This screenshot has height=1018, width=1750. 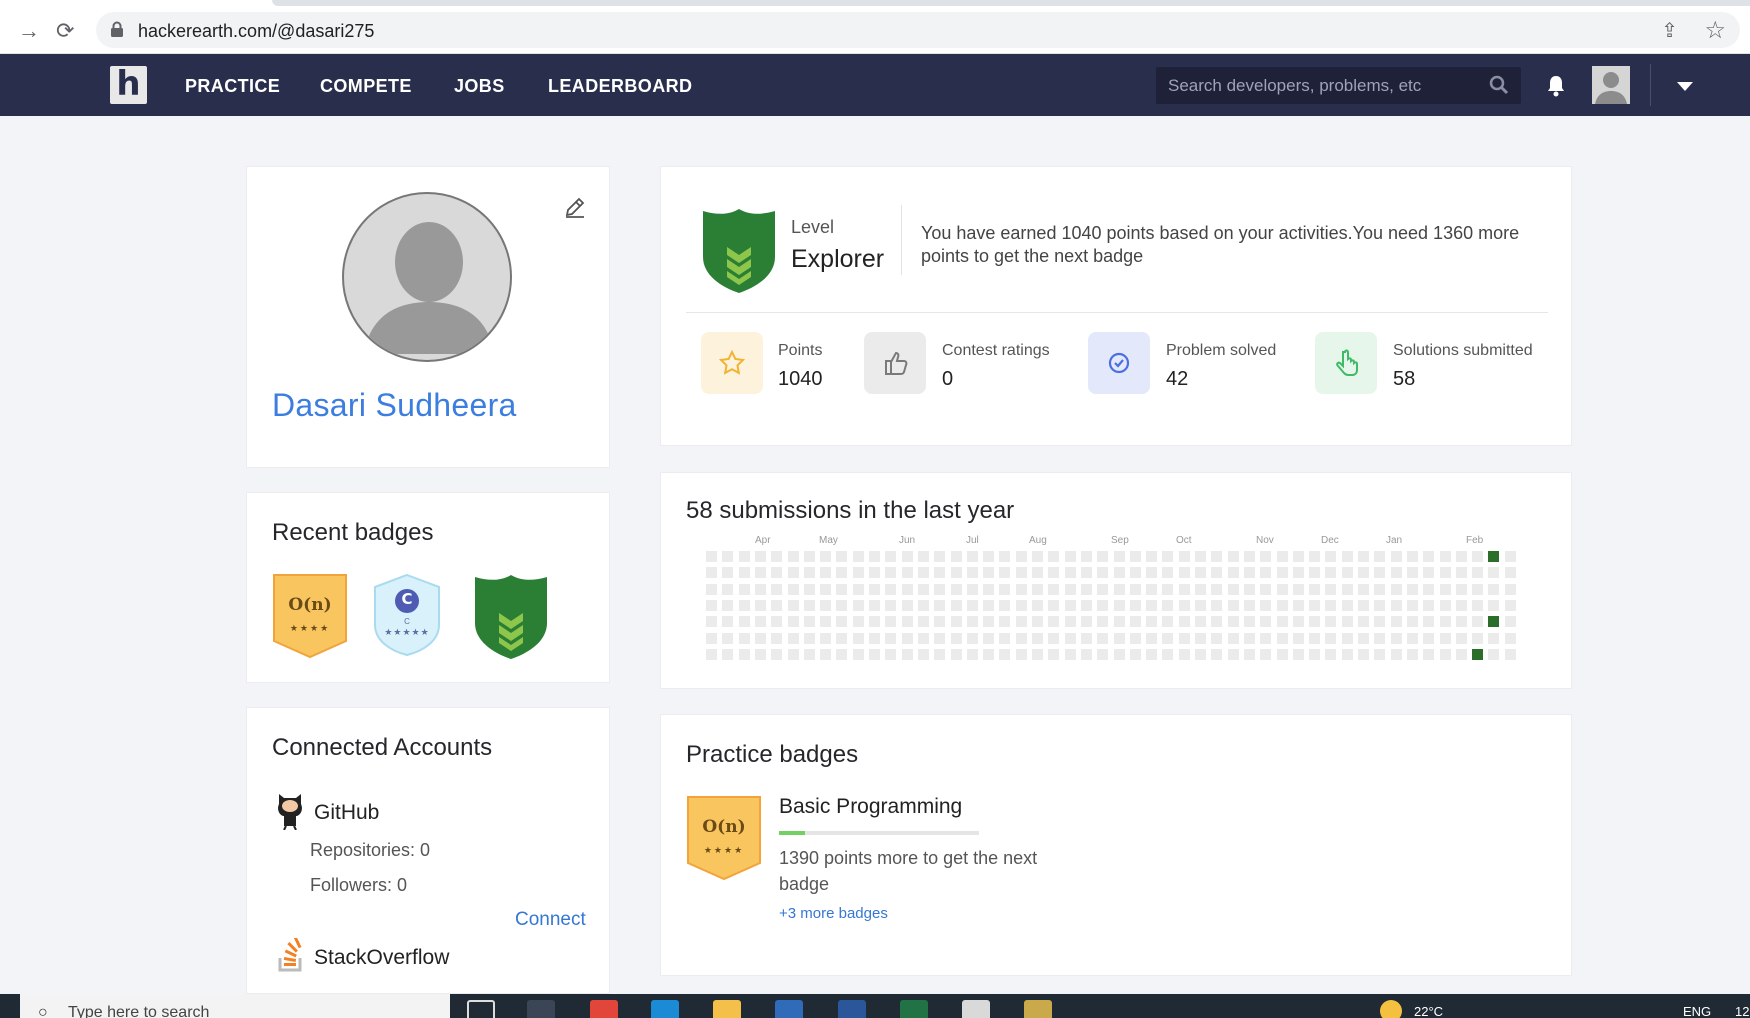 I want to click on edit-icon, so click(x=575, y=207).